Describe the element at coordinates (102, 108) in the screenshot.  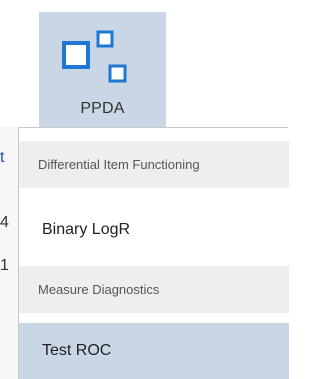
I see `ppda-button-label: PPDA` at that location.